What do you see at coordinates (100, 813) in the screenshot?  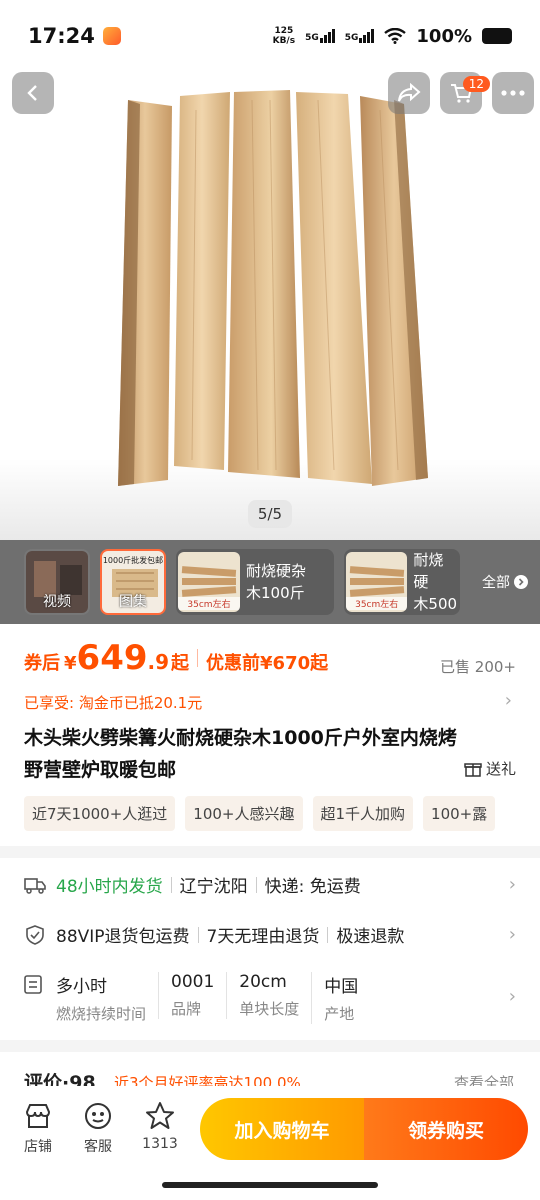 I see `tag-item: 近7天1000+人逛过` at bounding box center [100, 813].